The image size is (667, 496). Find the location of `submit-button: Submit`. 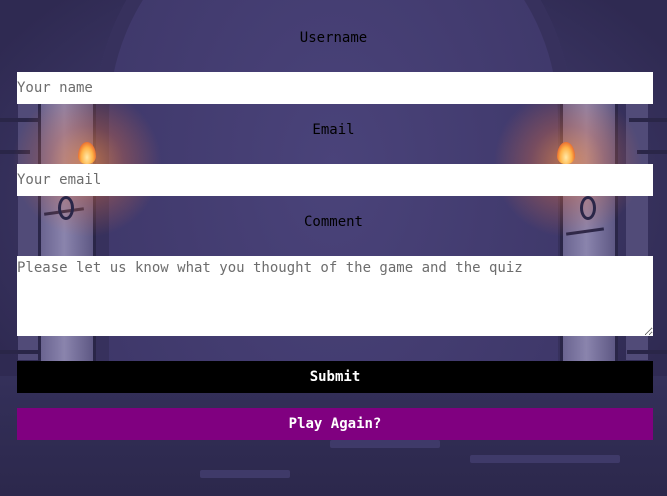

submit-button: Submit is located at coordinates (335, 377).